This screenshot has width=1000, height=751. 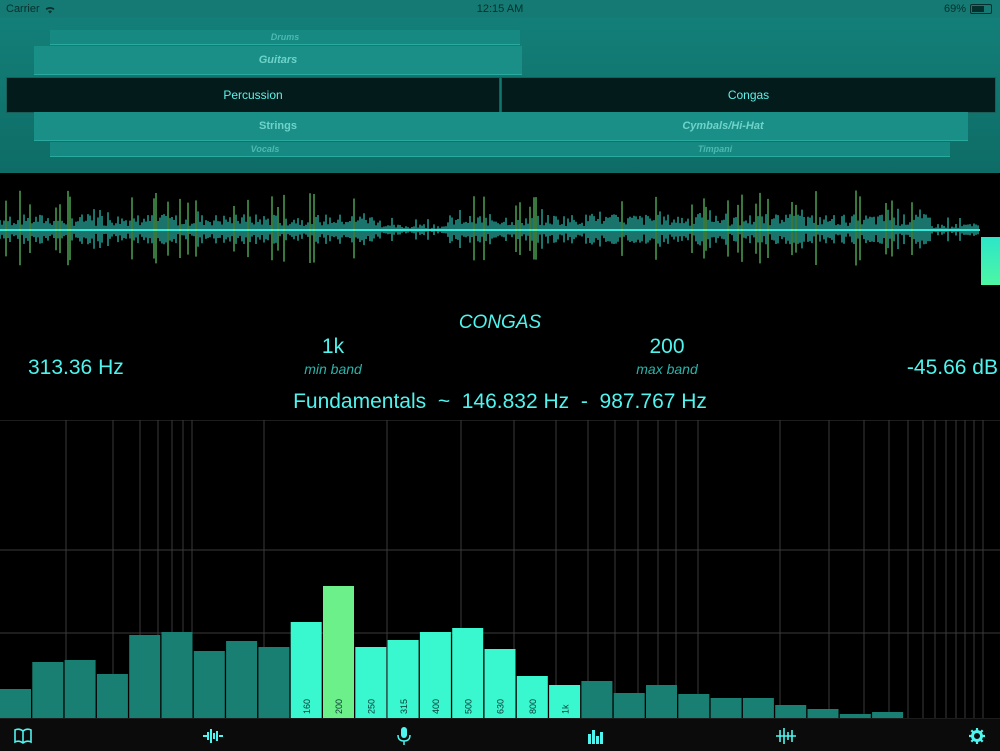 What do you see at coordinates (786, 736) in the screenshot?
I see `filter-icon` at bounding box center [786, 736].